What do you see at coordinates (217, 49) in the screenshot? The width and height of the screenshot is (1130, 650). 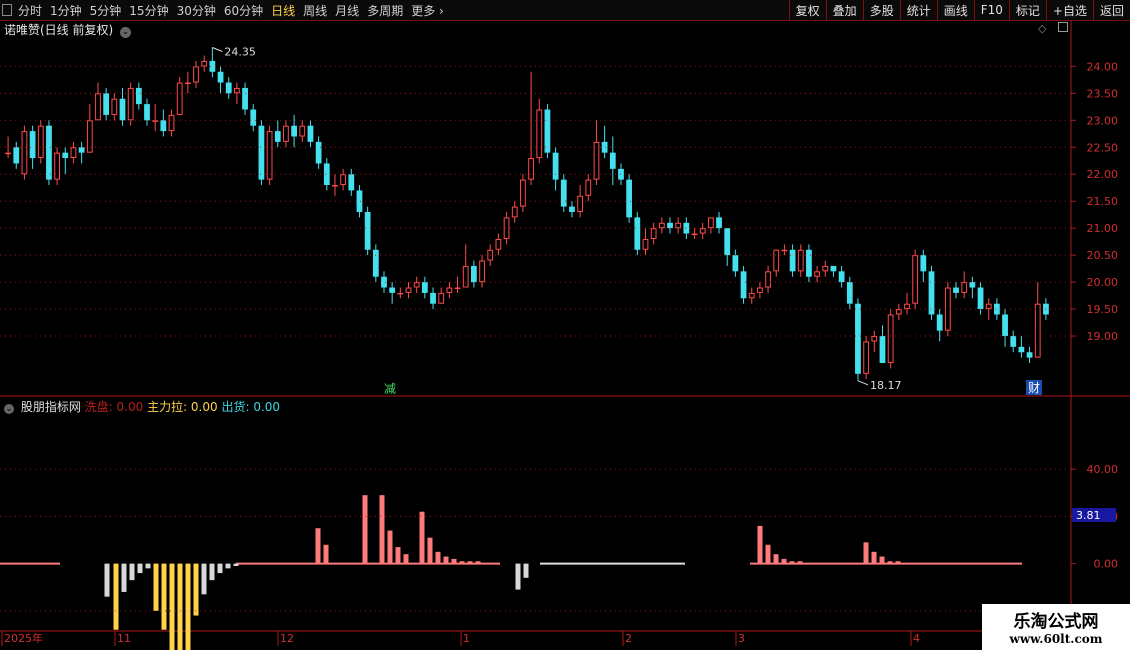 I see `high-pointer` at bounding box center [217, 49].